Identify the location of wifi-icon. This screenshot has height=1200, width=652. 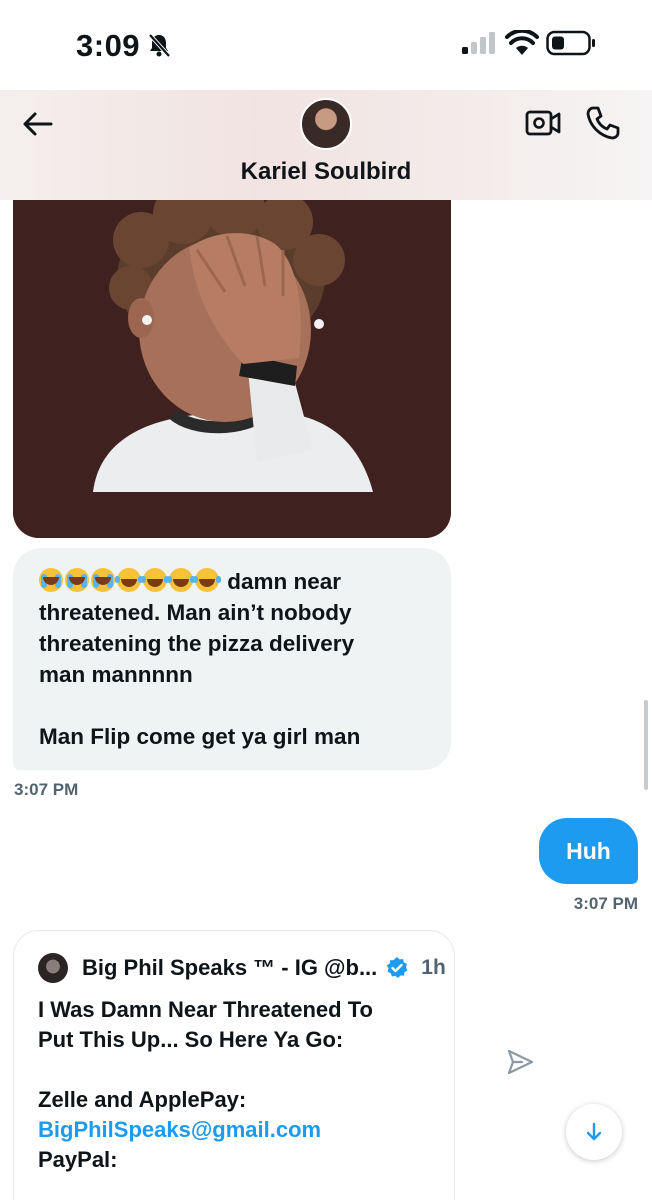
(522, 42).